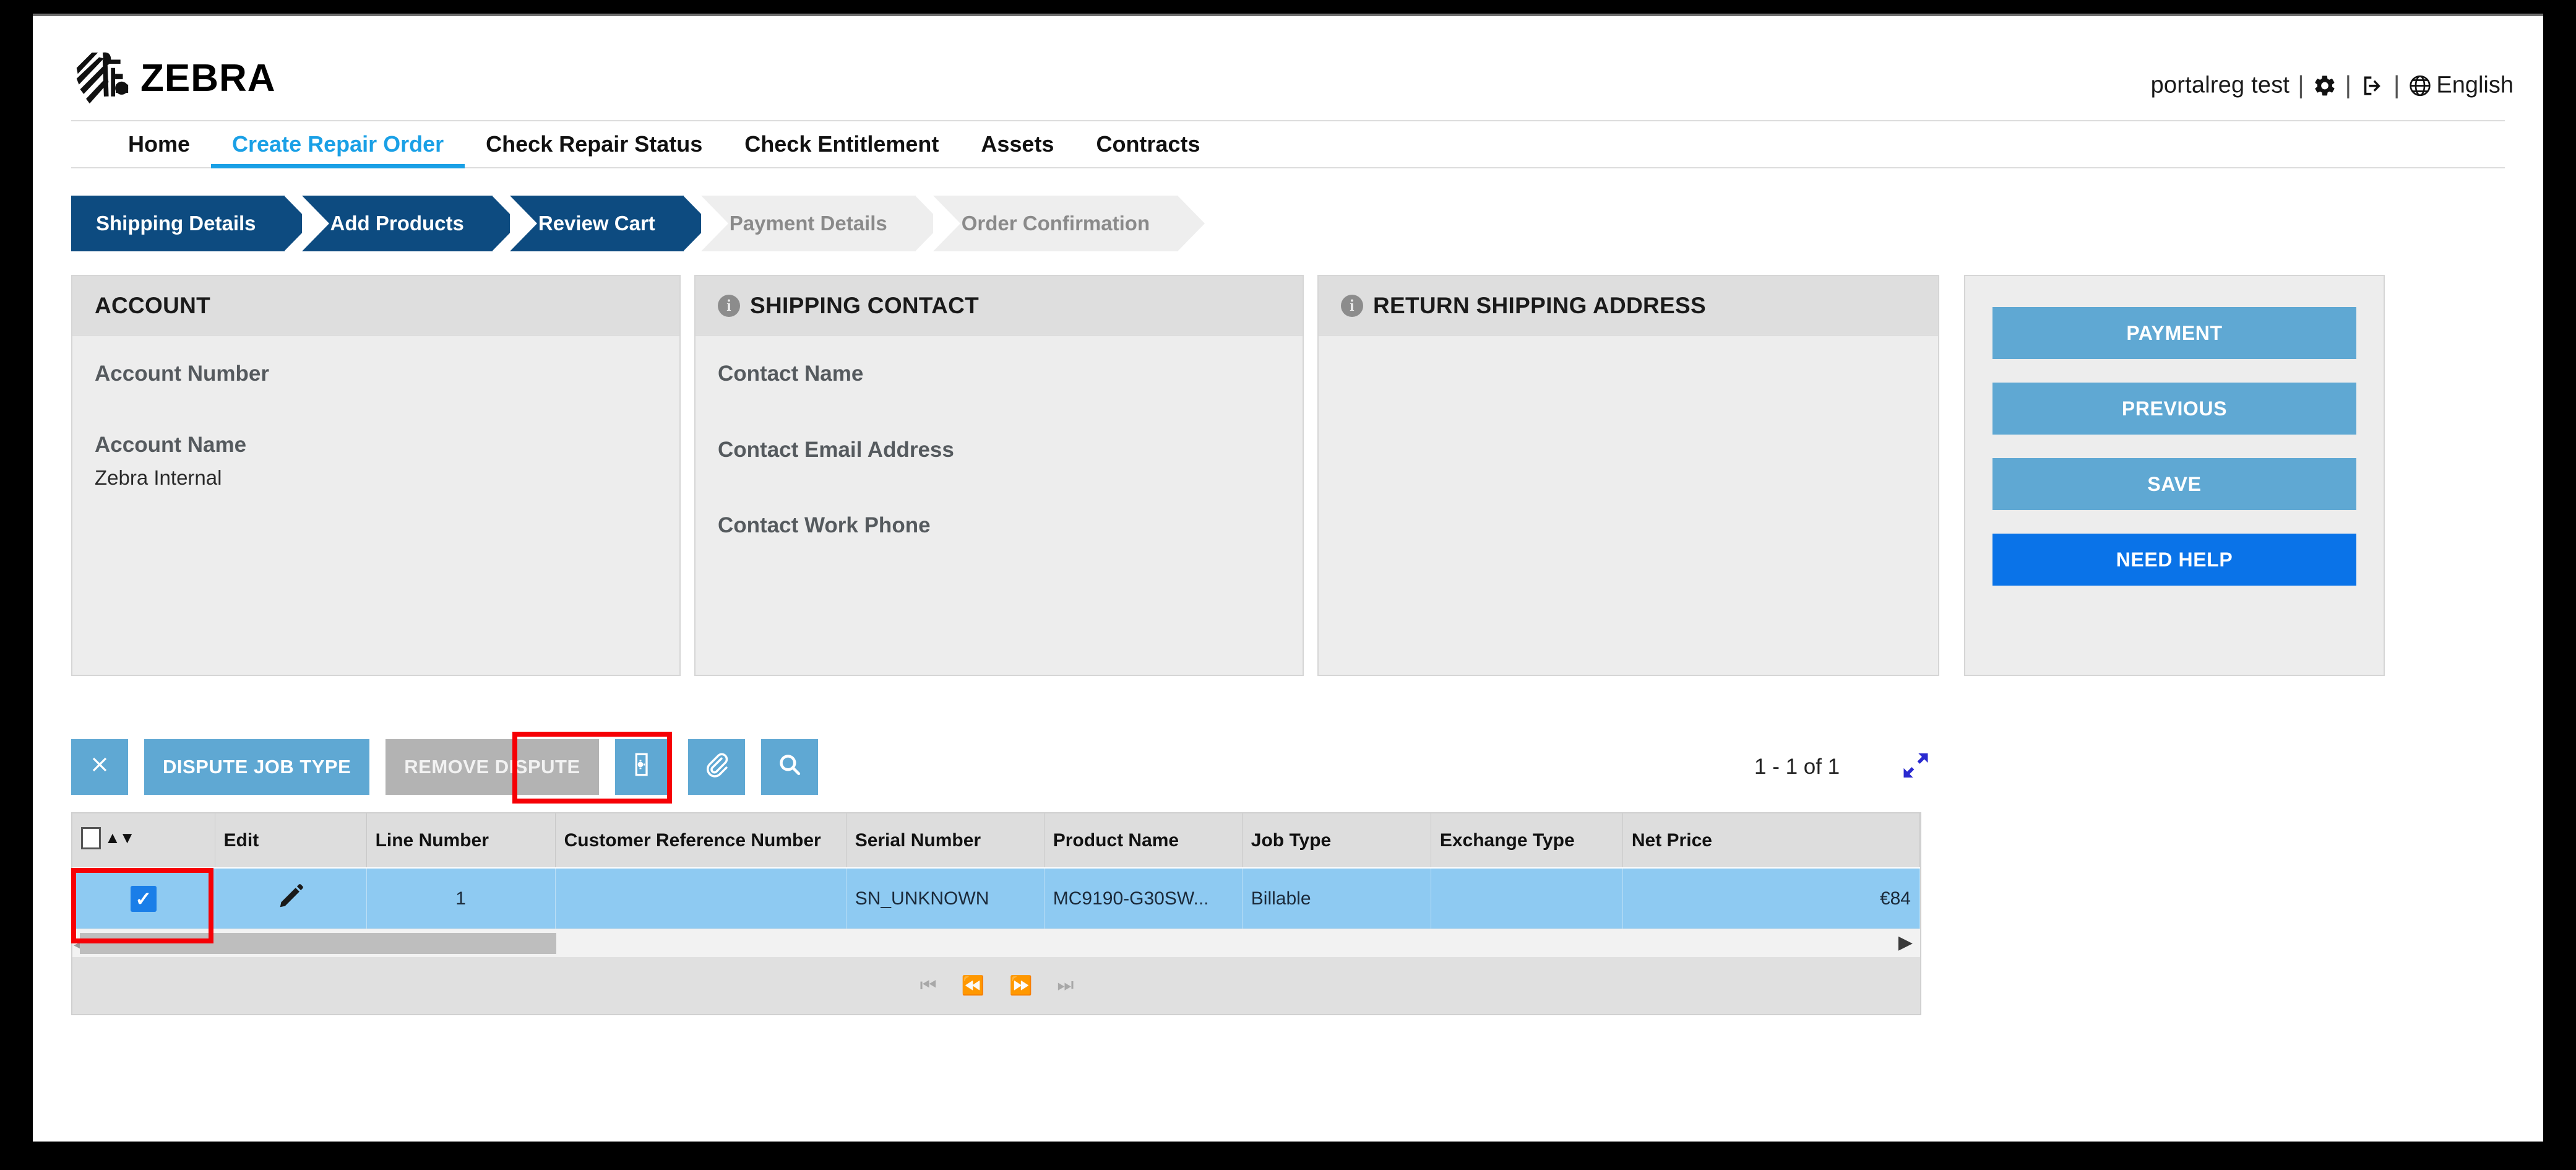 The height and width of the screenshot is (1170, 2576). What do you see at coordinates (1527, 898) in the screenshot?
I see `row-exchange-type` at bounding box center [1527, 898].